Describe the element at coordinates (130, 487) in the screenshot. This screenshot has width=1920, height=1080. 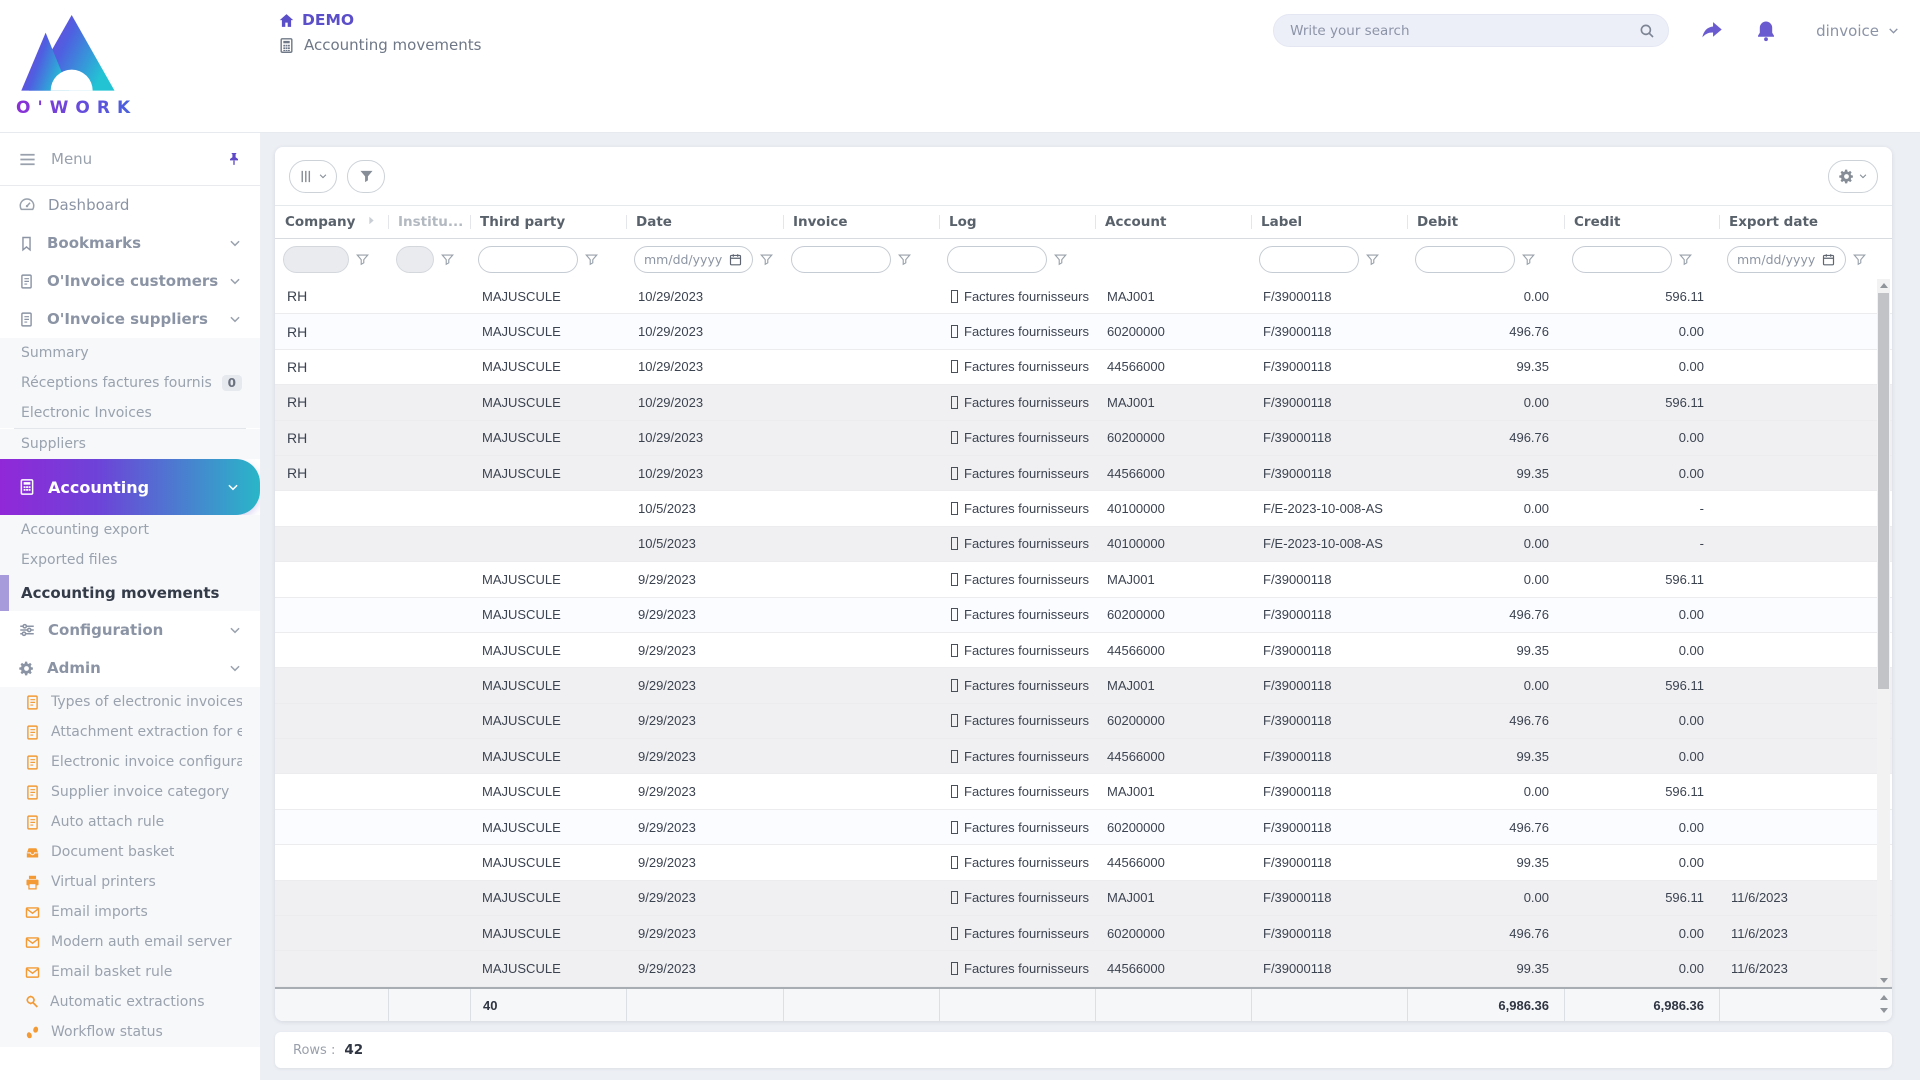
I see `sidebar-group-accounting: Accounting` at that location.